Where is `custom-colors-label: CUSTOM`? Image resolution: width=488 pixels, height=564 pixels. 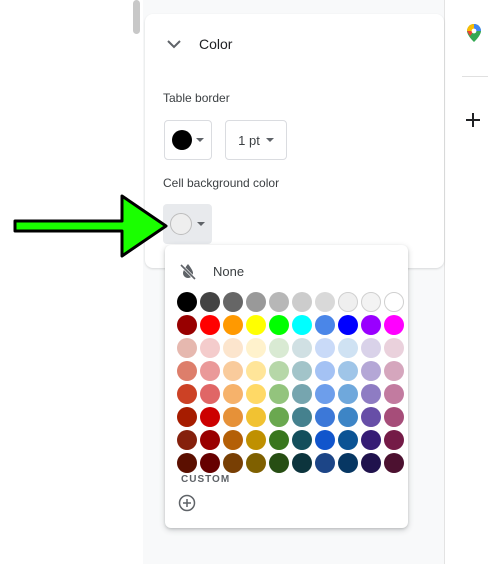 custom-colors-label: CUSTOM is located at coordinates (206, 479).